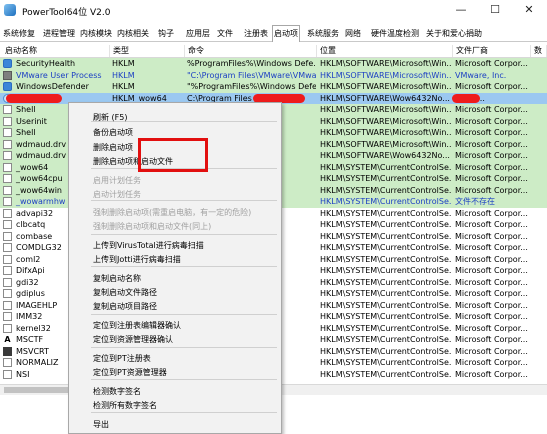  I want to click on highlight-annotation-box, so click(173, 155).